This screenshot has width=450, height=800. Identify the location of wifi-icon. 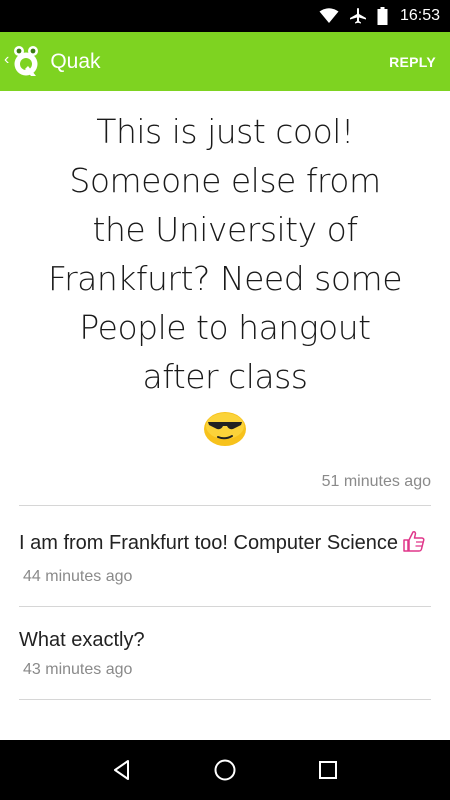
(329, 16).